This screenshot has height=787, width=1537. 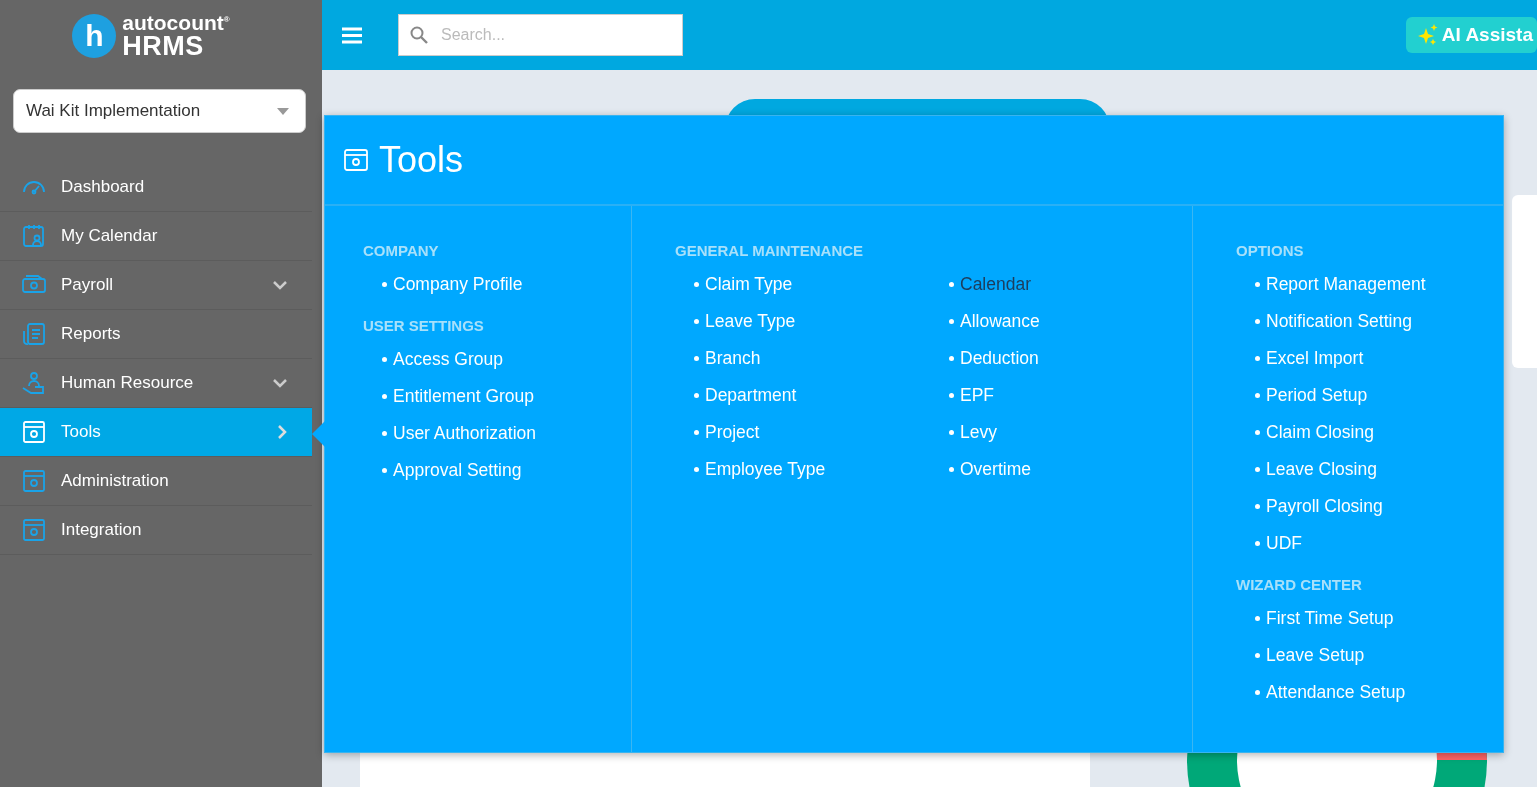 What do you see at coordinates (1074, 321) in the screenshot?
I see `menu-link: Allowance` at bounding box center [1074, 321].